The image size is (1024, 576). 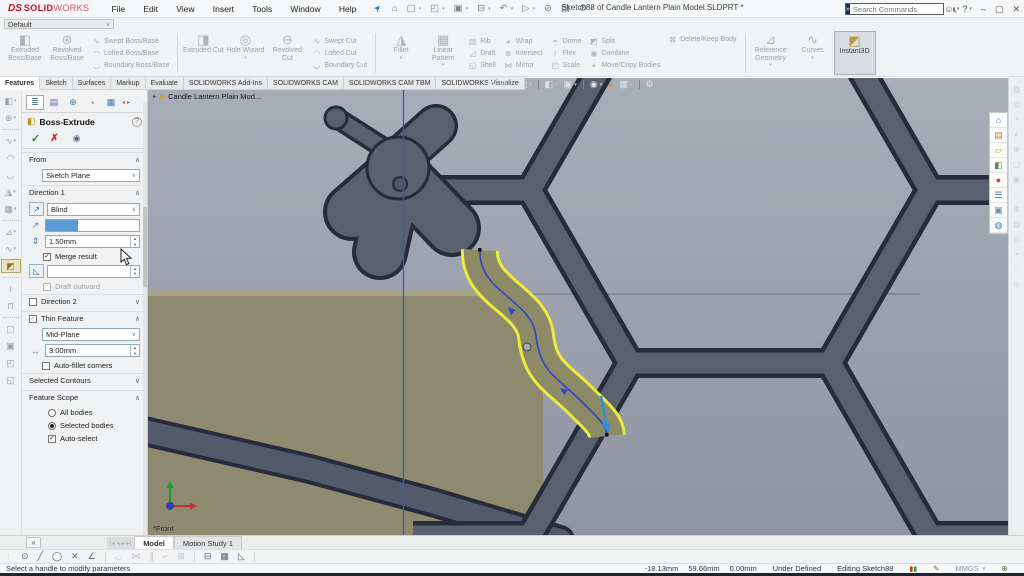 I want to click on configuration-dropdown: Default ∨, so click(x=59, y=24).